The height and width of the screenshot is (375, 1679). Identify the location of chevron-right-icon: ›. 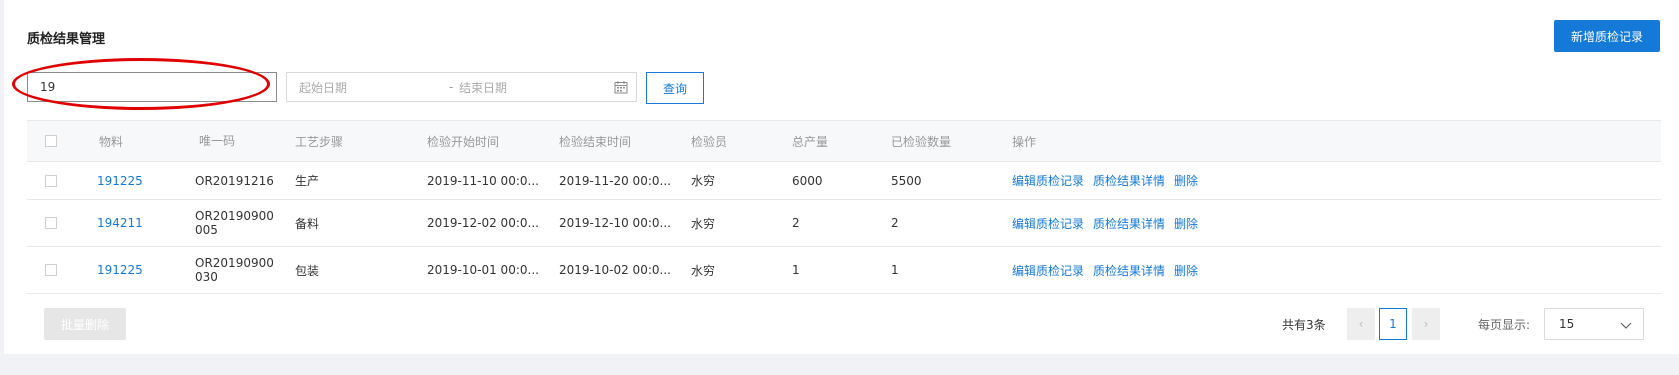
(1426, 324).